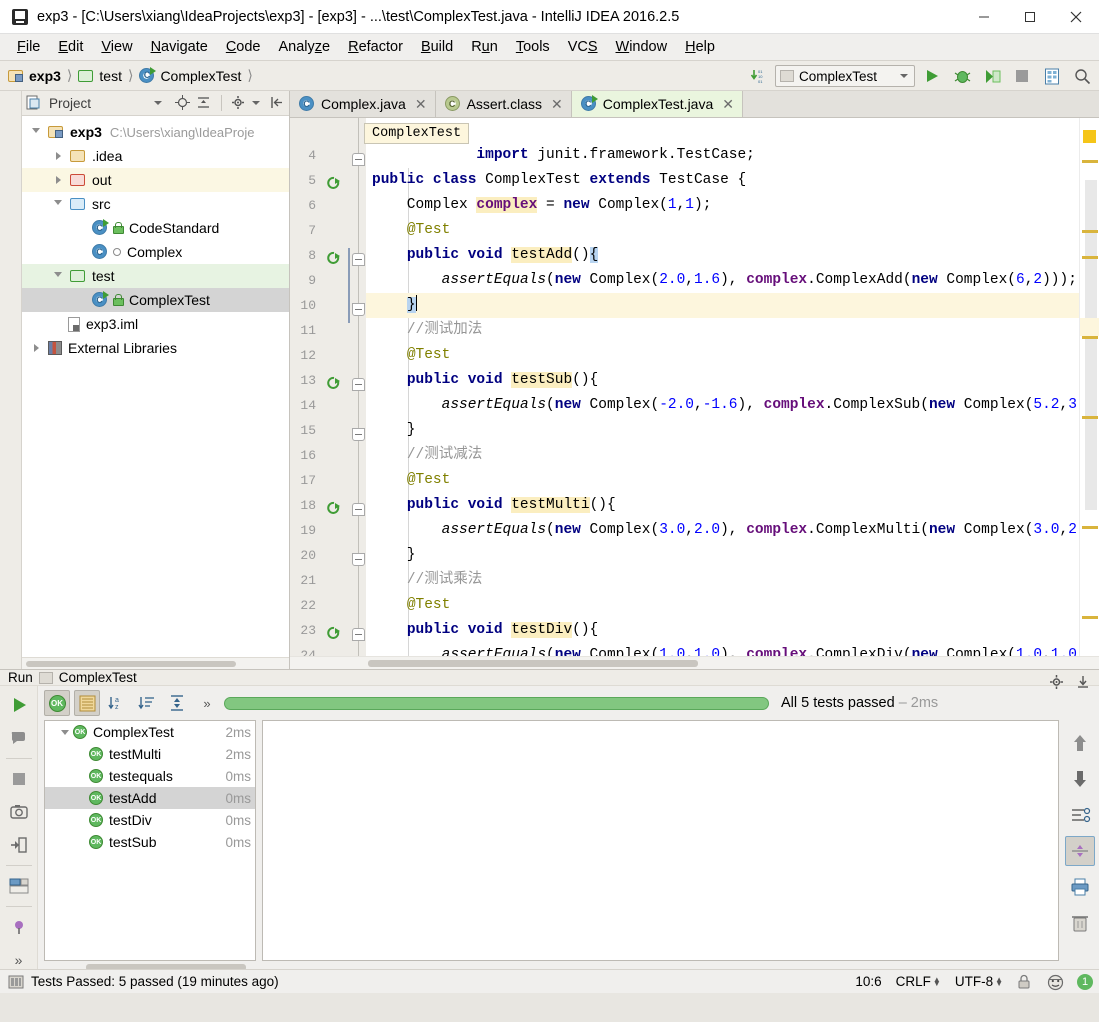  What do you see at coordinates (207, 703) in the screenshot?
I see `more-icon: »` at bounding box center [207, 703].